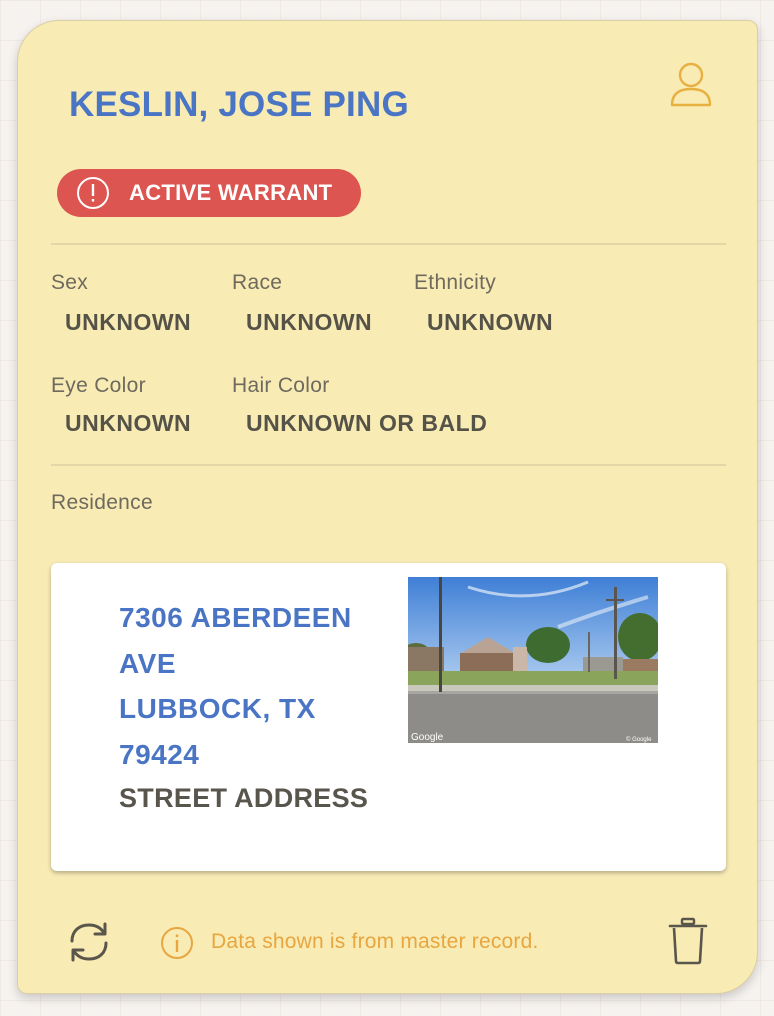 This screenshot has width=774, height=1016. I want to click on residence-address: 7306 ABERDEEN AVE LUBBOCK, TX 79424, so click(249, 686).